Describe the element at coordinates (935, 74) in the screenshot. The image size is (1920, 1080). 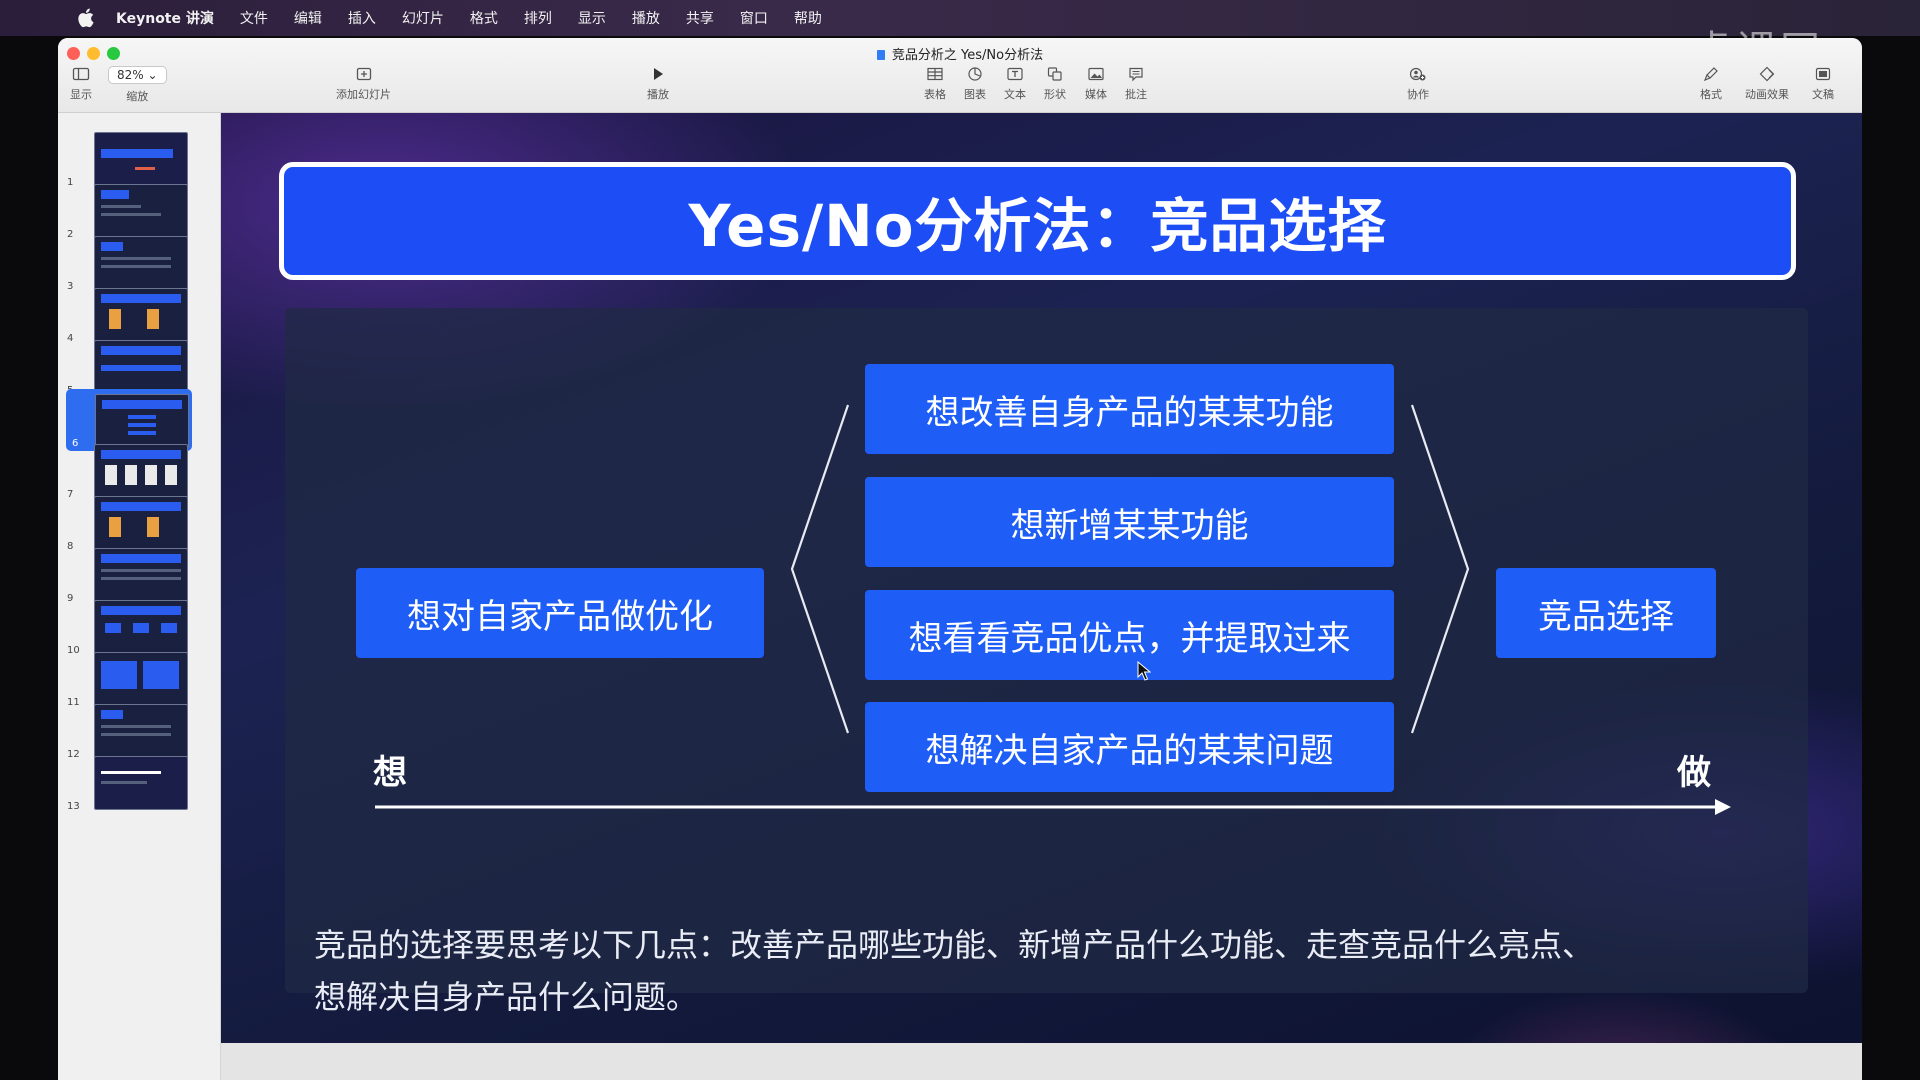
I see `table-icon` at that location.